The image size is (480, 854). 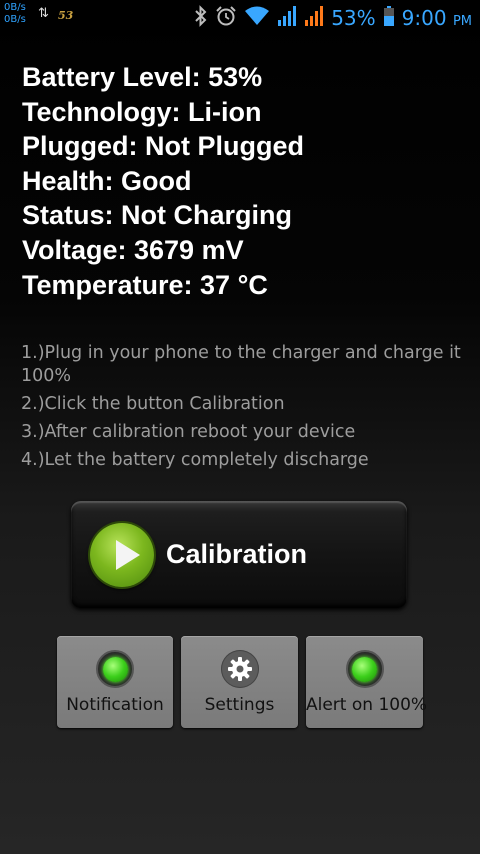 I want to click on plugged-text: Plugged: Not Plugged, so click(x=163, y=146).